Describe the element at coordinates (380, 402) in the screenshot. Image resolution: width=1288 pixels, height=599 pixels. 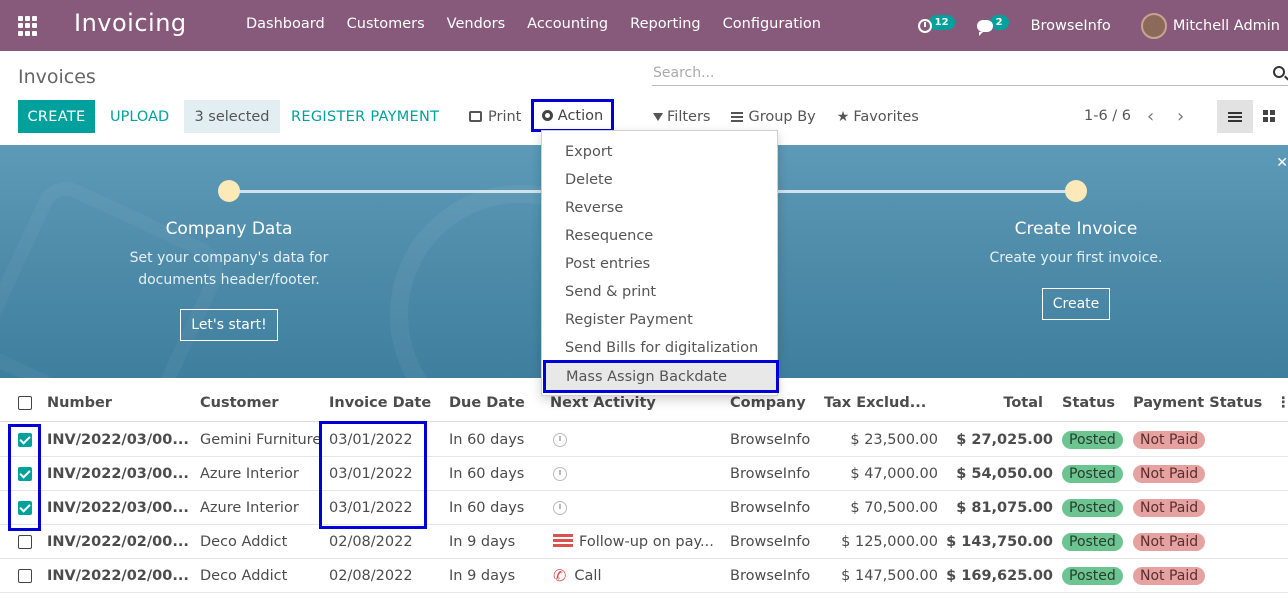
I see `col-invoice-date: Invoice Date` at that location.